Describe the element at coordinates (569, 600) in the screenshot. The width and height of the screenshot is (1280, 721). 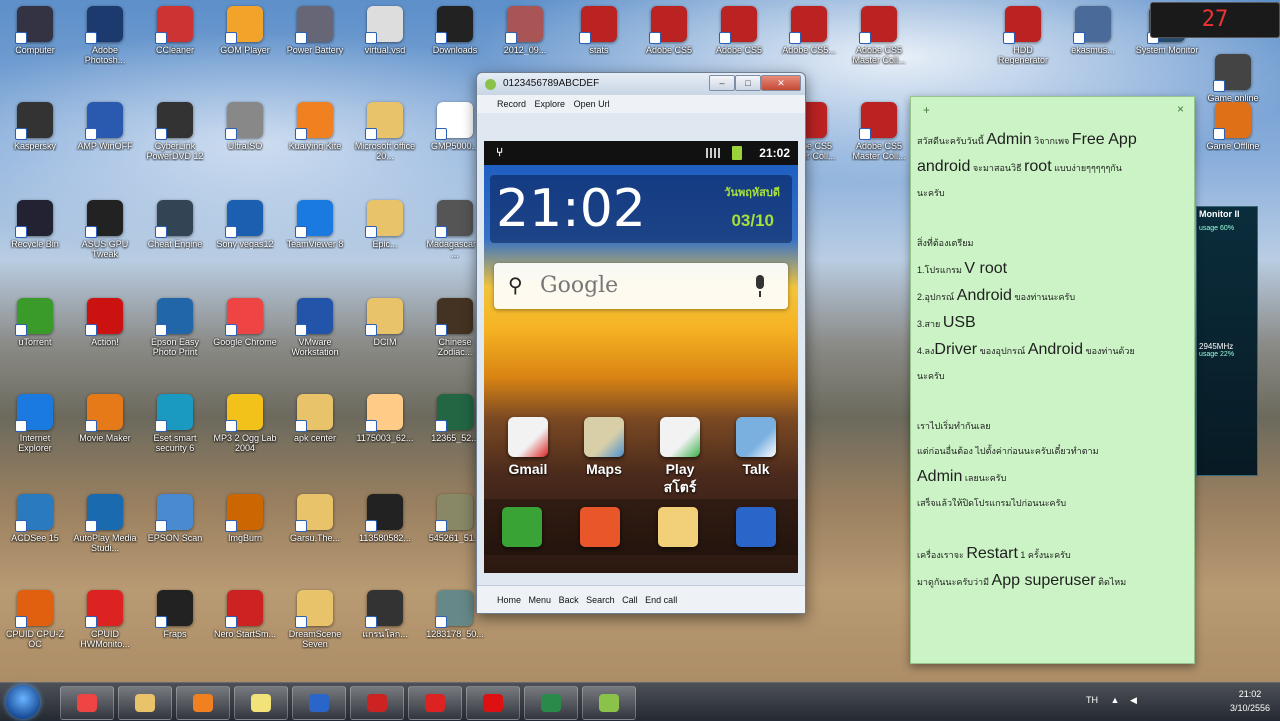
I see `back-button: Back` at that location.